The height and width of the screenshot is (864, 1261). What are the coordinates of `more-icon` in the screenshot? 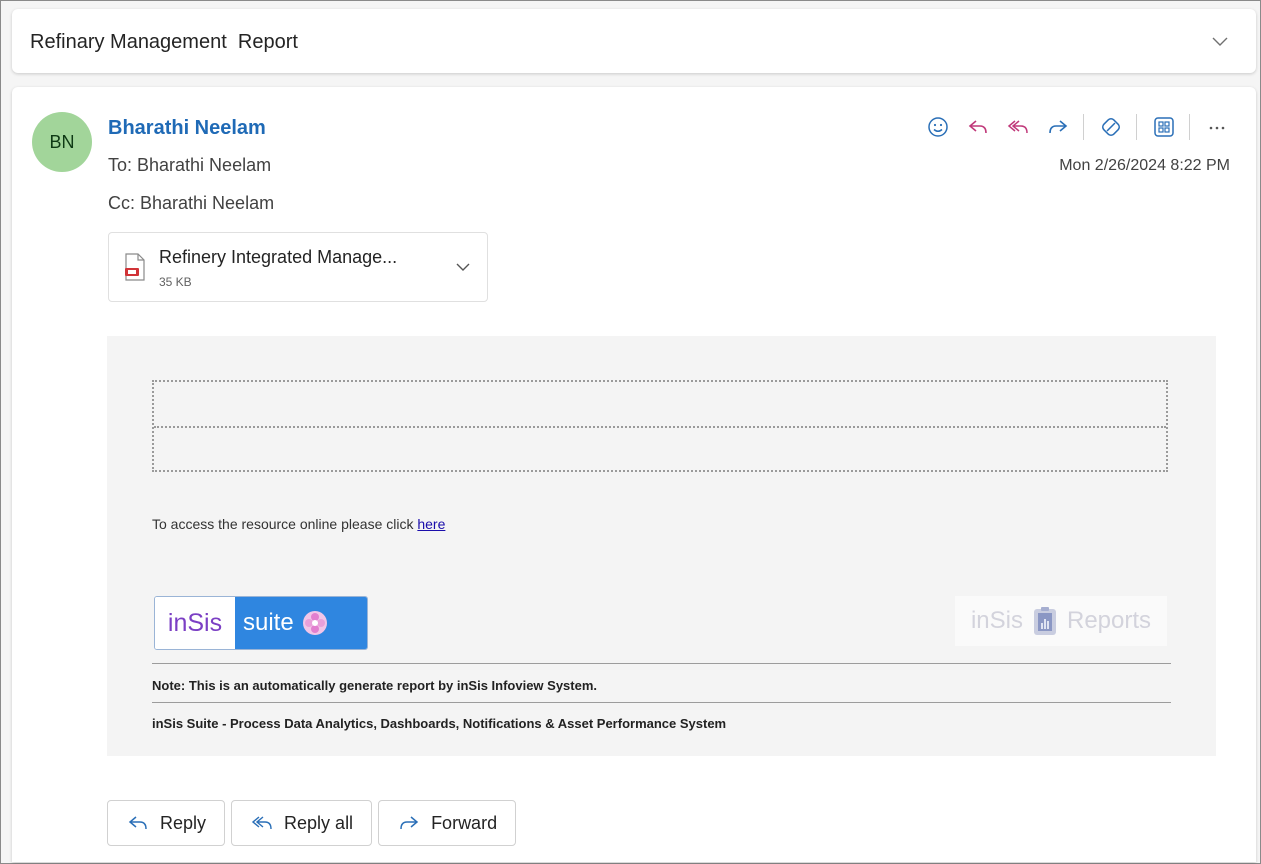 It's located at (1217, 127).